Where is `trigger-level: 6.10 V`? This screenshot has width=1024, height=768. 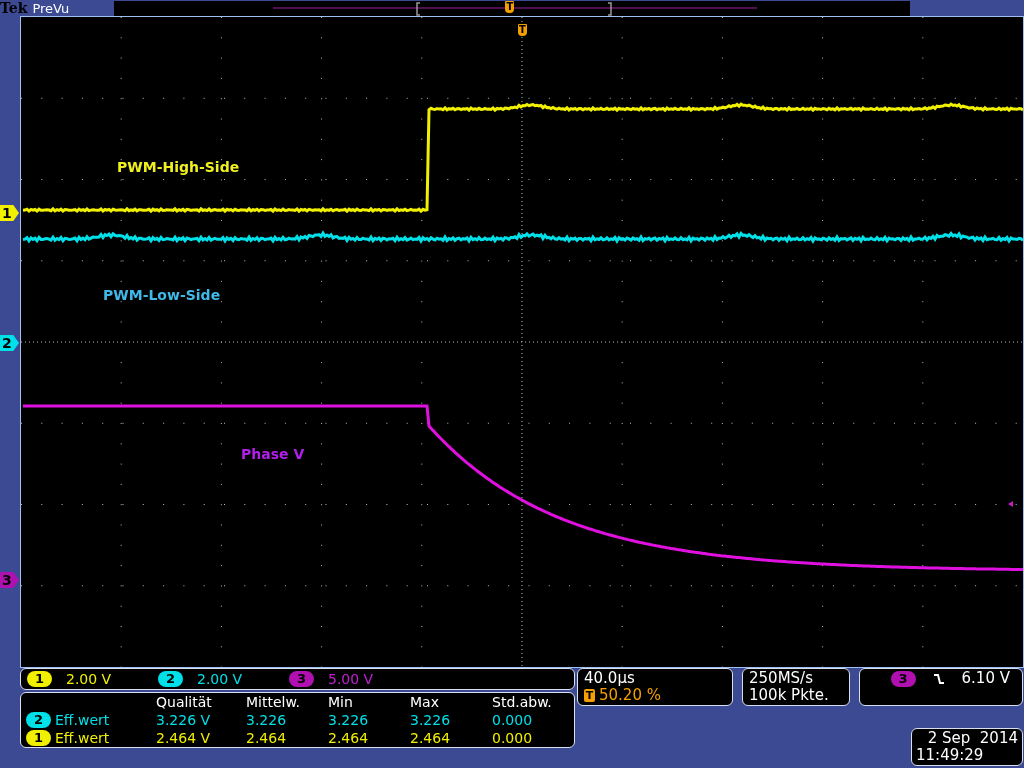
trigger-level: 6.10 V is located at coordinates (985, 678).